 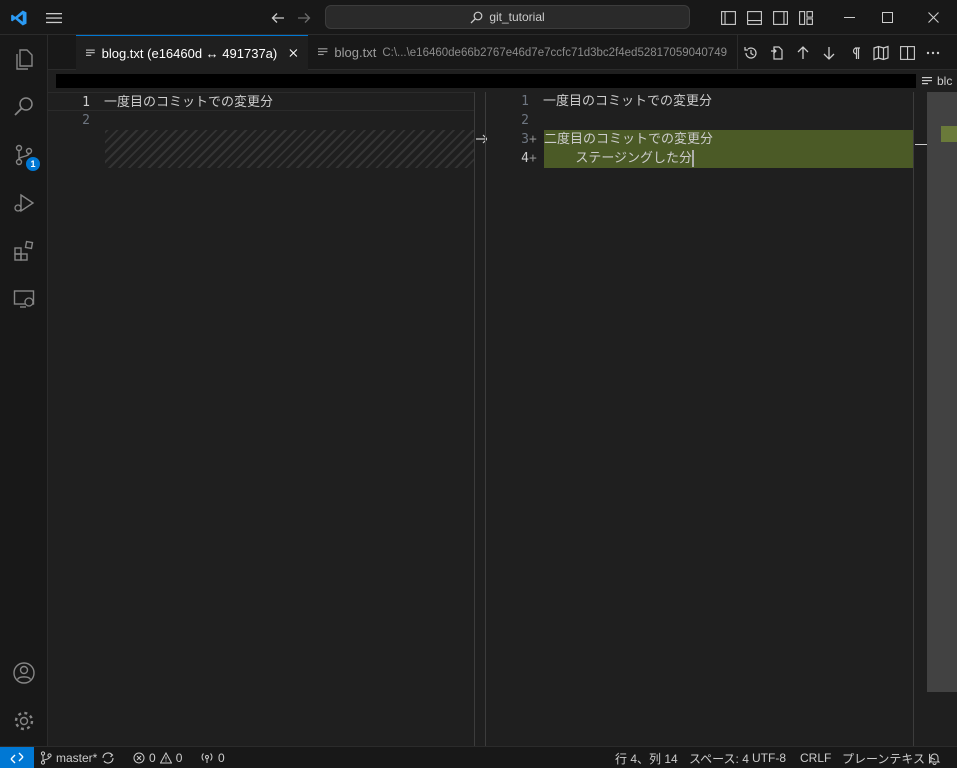 I want to click on line-text: ステージングした分, so click(x=619, y=158).